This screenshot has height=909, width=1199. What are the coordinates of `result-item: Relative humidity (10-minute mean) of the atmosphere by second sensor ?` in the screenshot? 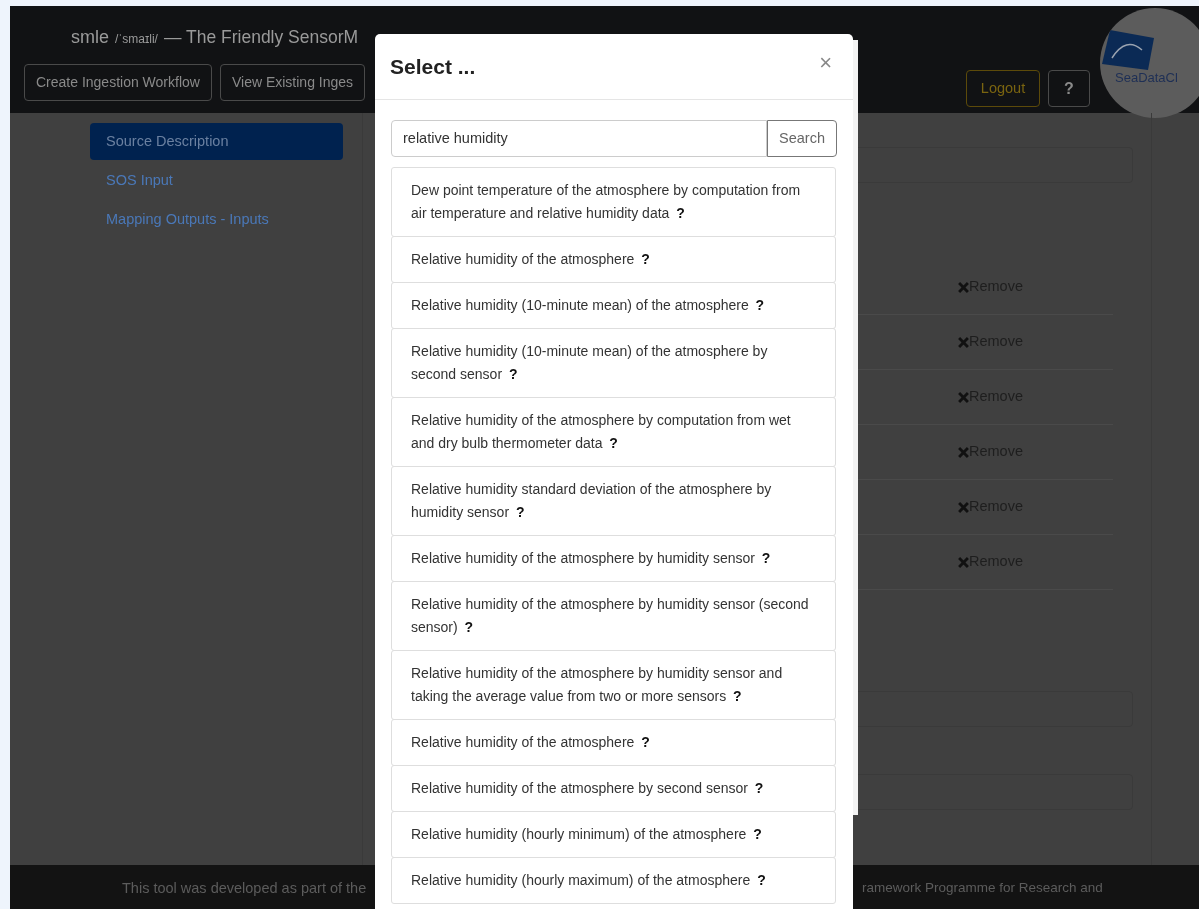 It's located at (613, 363).